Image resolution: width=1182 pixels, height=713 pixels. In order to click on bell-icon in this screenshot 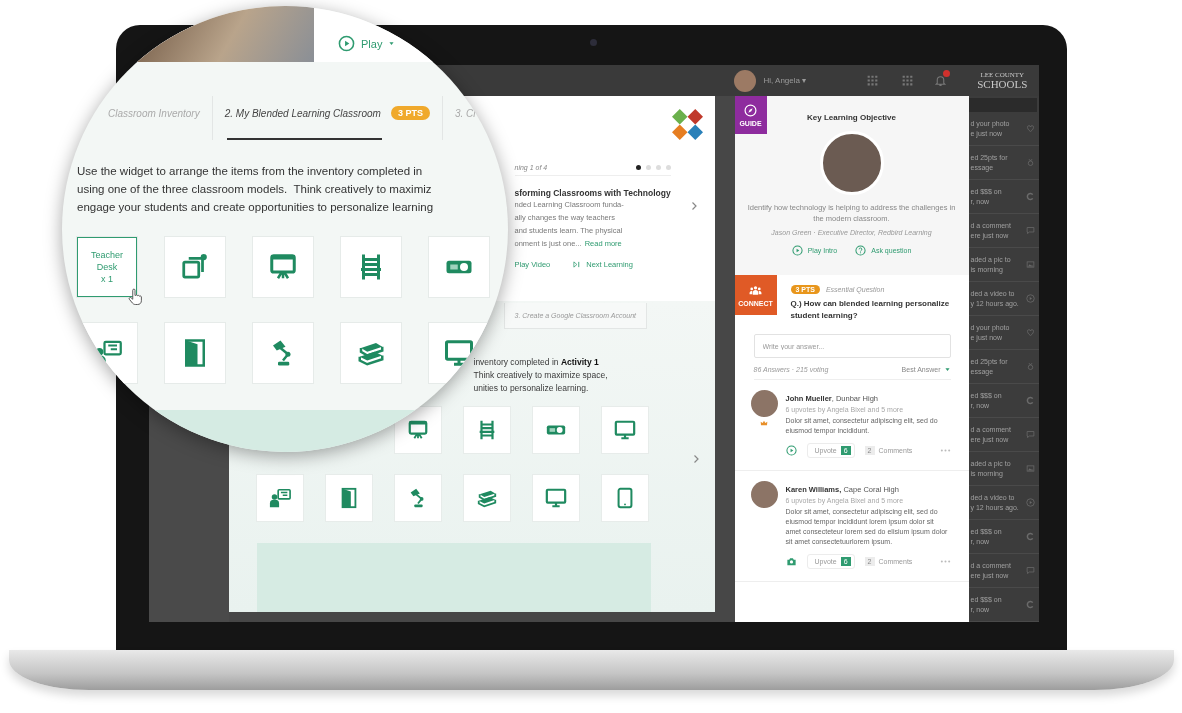, I will do `click(941, 80)`.